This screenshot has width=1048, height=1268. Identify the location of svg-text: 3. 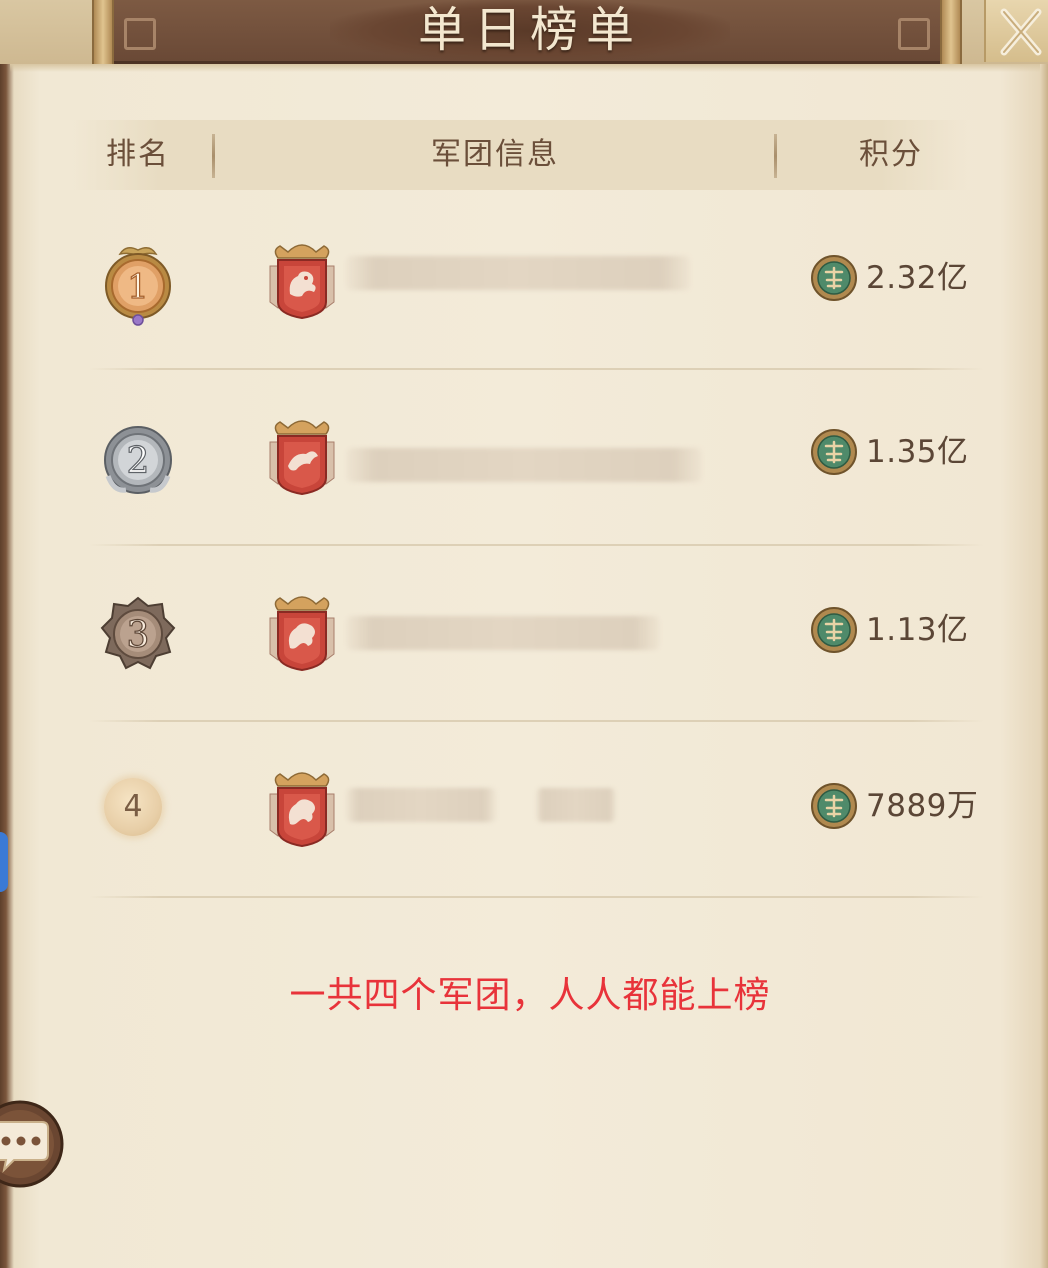
(138, 635).